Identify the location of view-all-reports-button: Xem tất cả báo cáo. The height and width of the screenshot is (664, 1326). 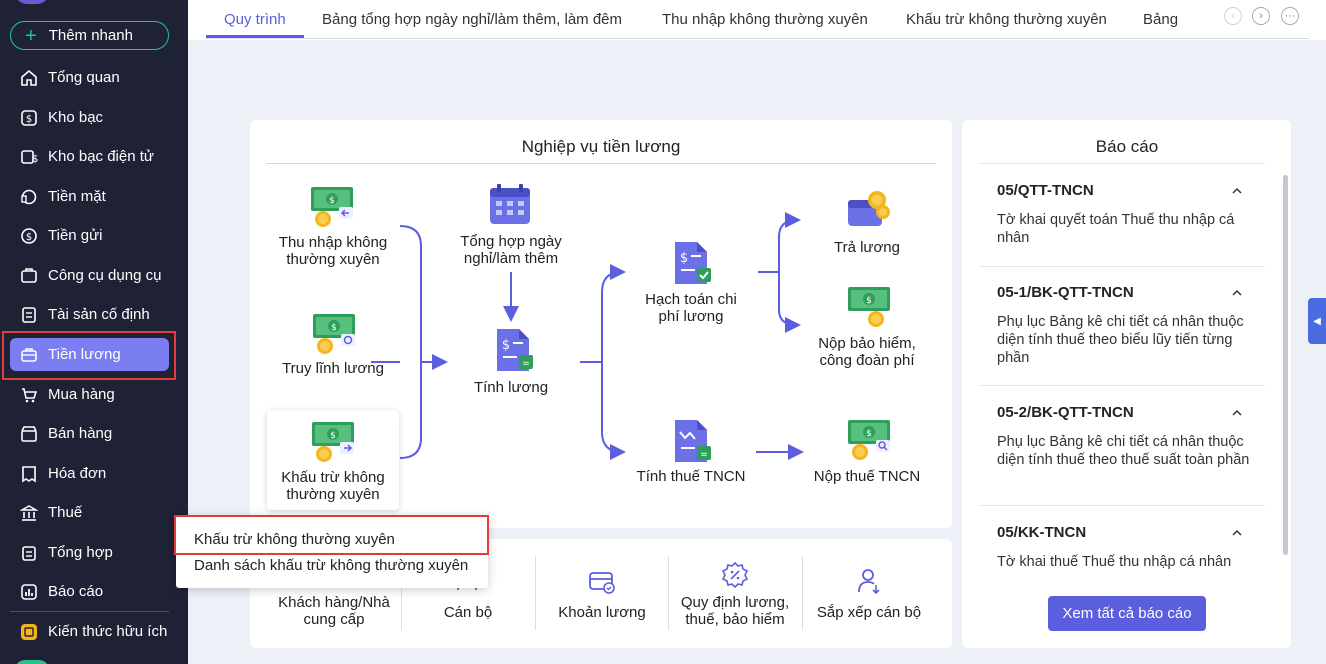
(1127, 613).